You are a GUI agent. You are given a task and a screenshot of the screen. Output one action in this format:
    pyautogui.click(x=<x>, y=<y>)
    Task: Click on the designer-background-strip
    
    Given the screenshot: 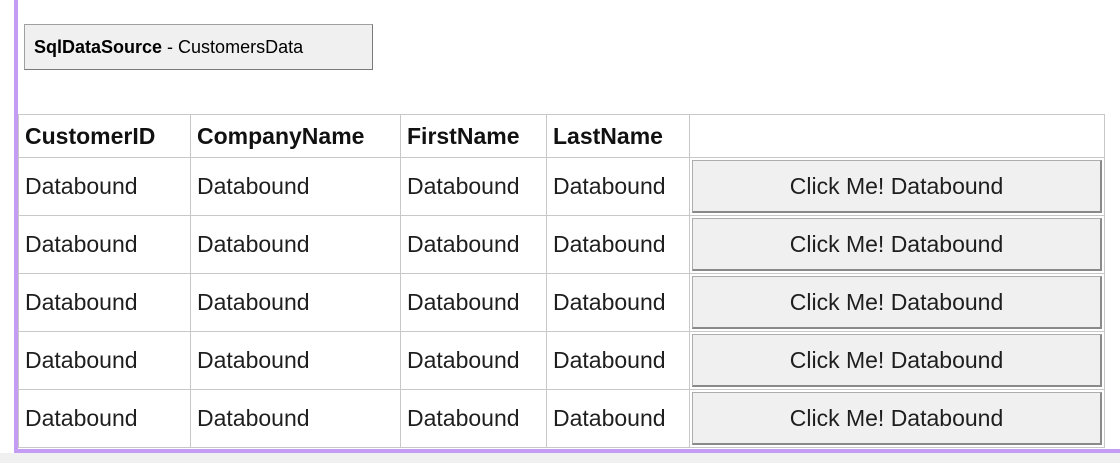 What is the action you would take?
    pyautogui.click(x=560, y=458)
    